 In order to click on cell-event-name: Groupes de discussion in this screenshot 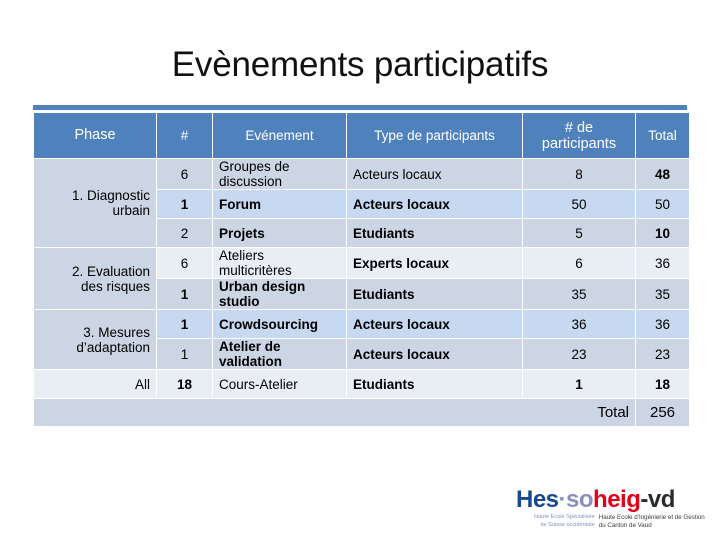, I will do `click(279, 174)`.